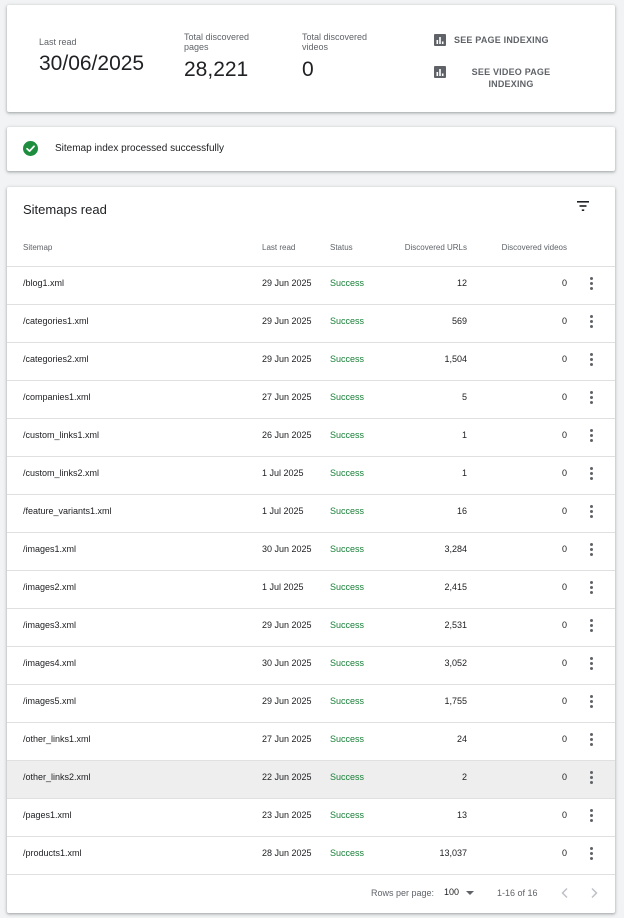 The height and width of the screenshot is (918, 624). What do you see at coordinates (583, 206) in the screenshot?
I see `filter-icon` at bounding box center [583, 206].